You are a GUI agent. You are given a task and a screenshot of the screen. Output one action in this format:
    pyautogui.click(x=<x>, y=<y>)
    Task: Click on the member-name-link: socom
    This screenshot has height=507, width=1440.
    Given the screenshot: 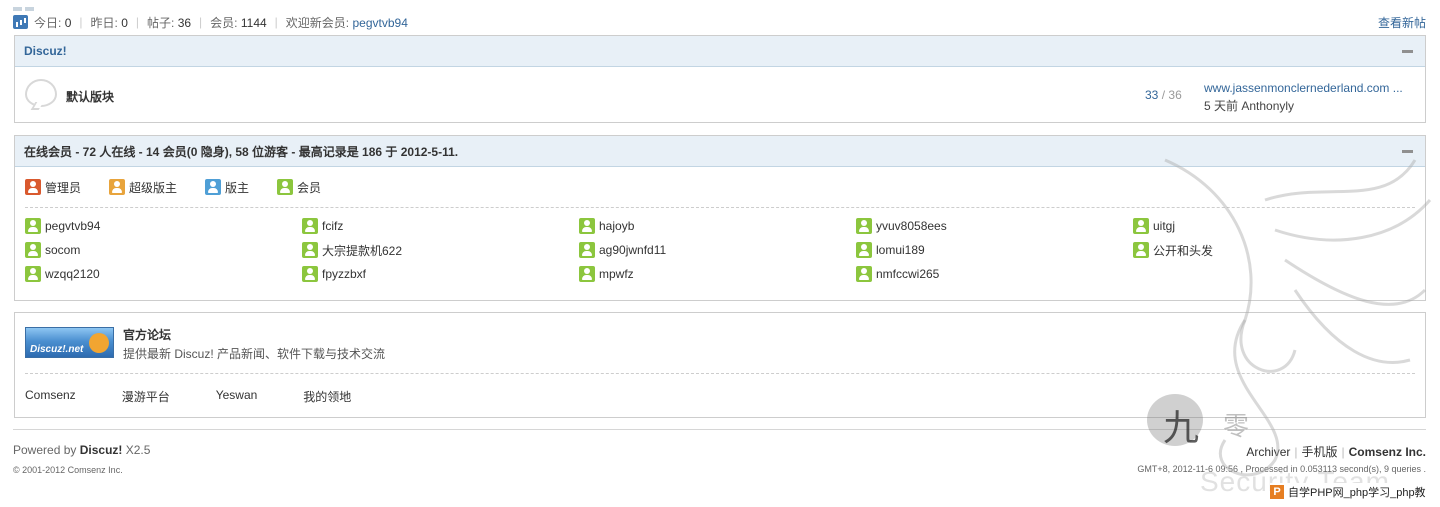 What is the action you would take?
    pyautogui.click(x=62, y=250)
    